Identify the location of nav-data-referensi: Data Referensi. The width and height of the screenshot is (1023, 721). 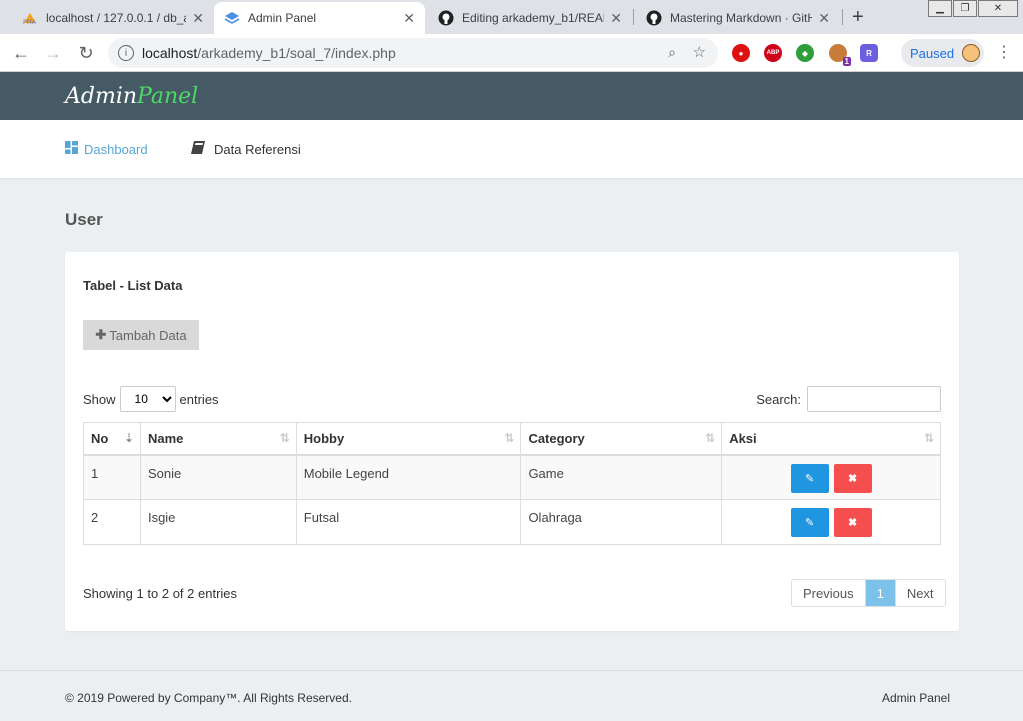
(246, 149).